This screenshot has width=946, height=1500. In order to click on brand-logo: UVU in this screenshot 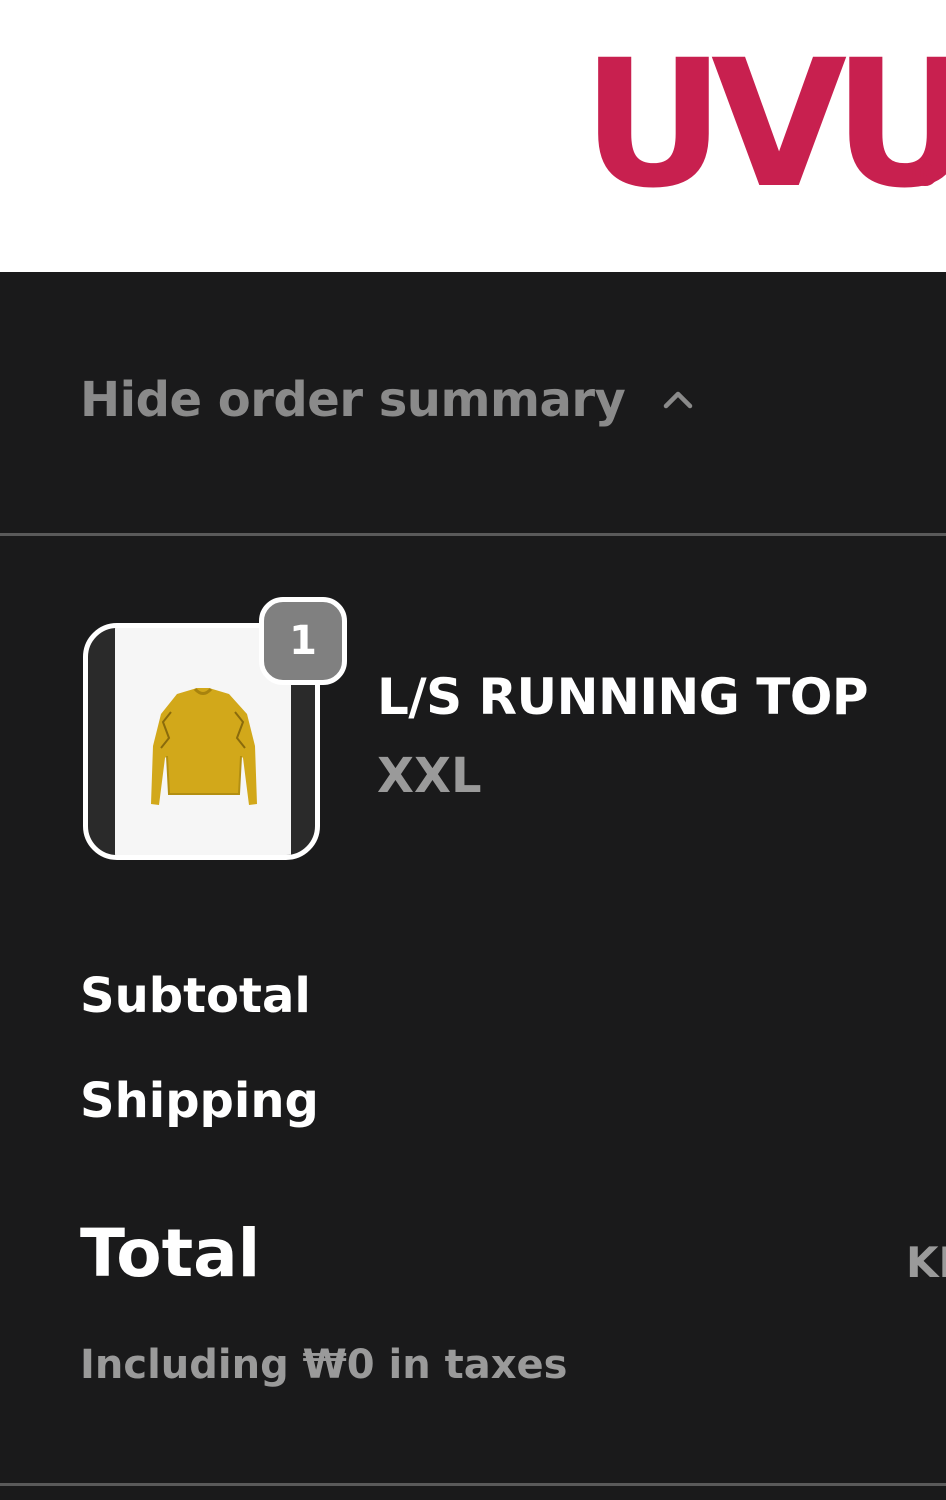, I will do `click(764, 125)`.